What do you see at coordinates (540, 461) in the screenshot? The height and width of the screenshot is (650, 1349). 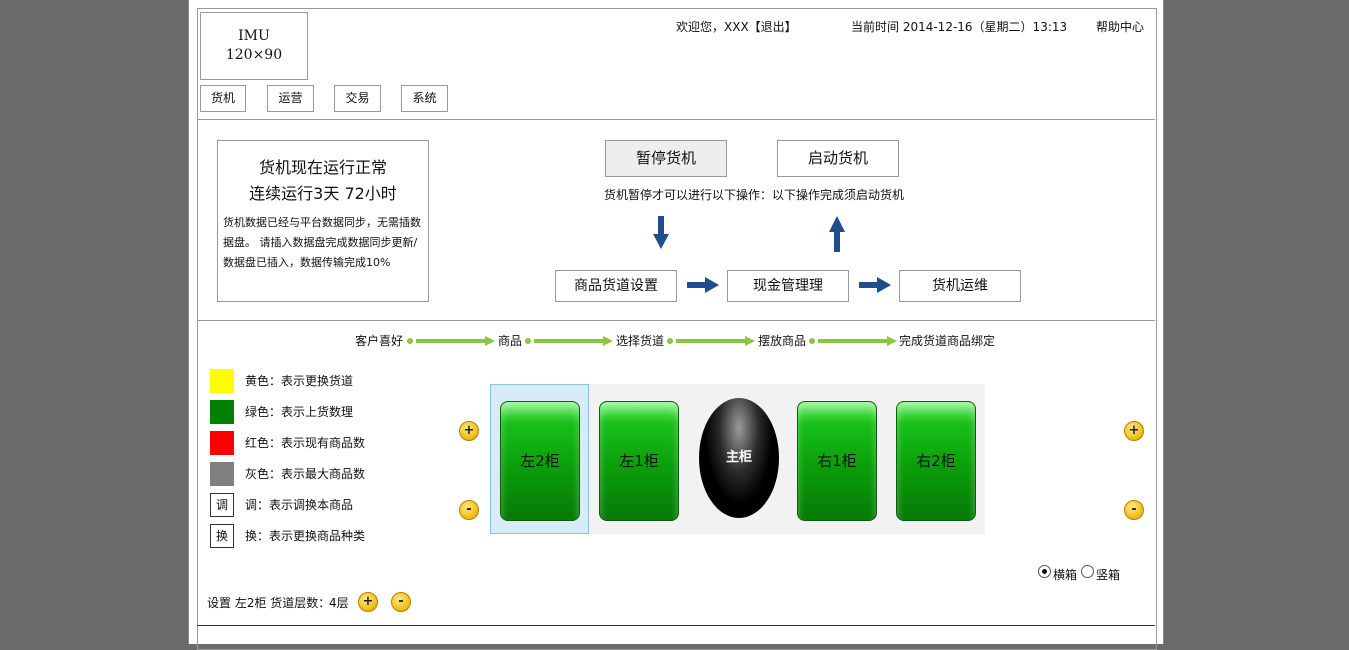 I see `cabinet-left-2: 左2柜` at bounding box center [540, 461].